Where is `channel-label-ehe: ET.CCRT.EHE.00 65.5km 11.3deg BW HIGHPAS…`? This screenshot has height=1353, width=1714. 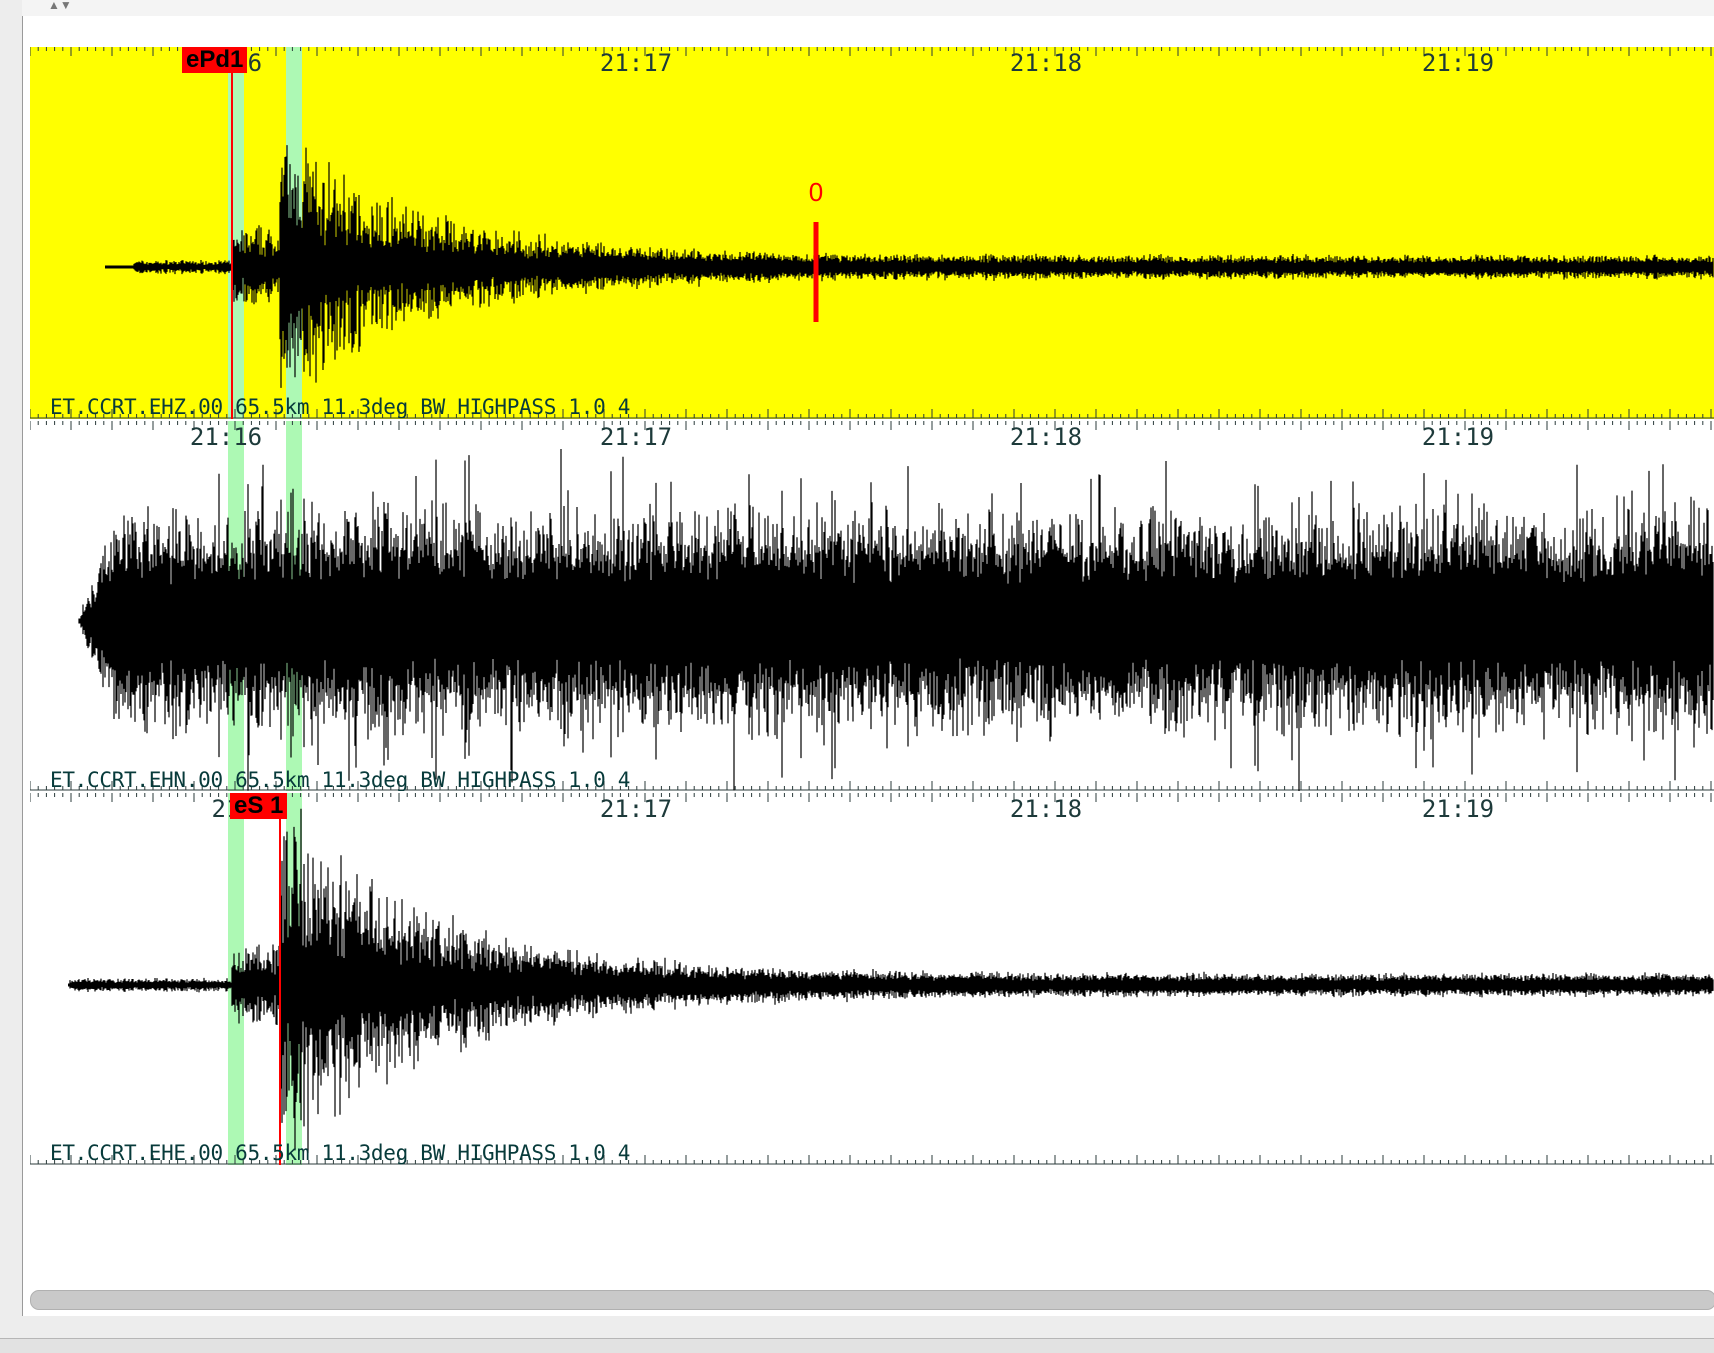 channel-label-ehe: ET.CCRT.EHE.00 65.5km 11.3deg BW HIGHPAS… is located at coordinates (340, 1153).